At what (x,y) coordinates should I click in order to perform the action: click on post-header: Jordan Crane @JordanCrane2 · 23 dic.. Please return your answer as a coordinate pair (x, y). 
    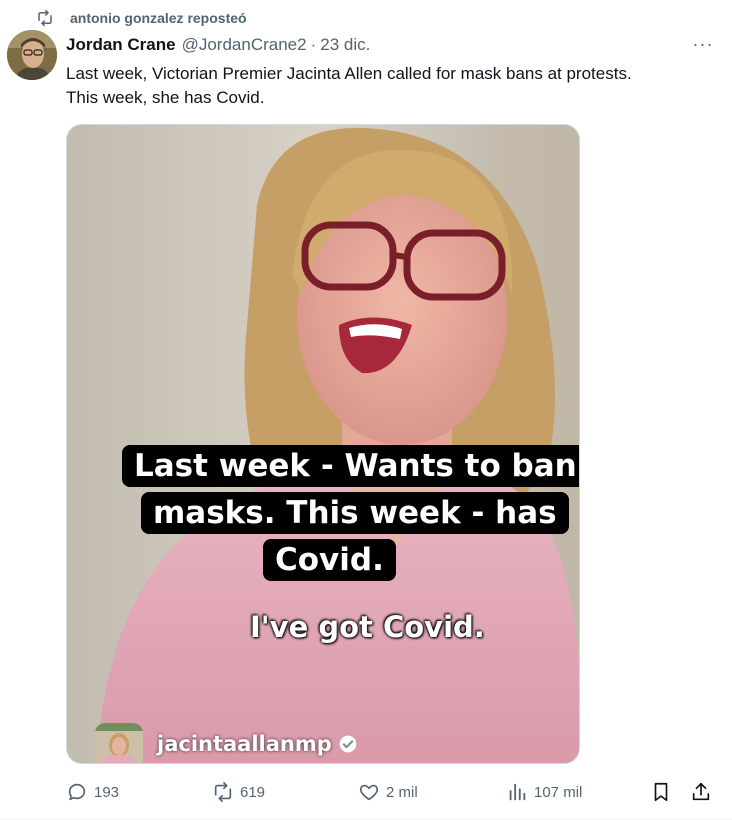
    Looking at the image, I should click on (218, 45).